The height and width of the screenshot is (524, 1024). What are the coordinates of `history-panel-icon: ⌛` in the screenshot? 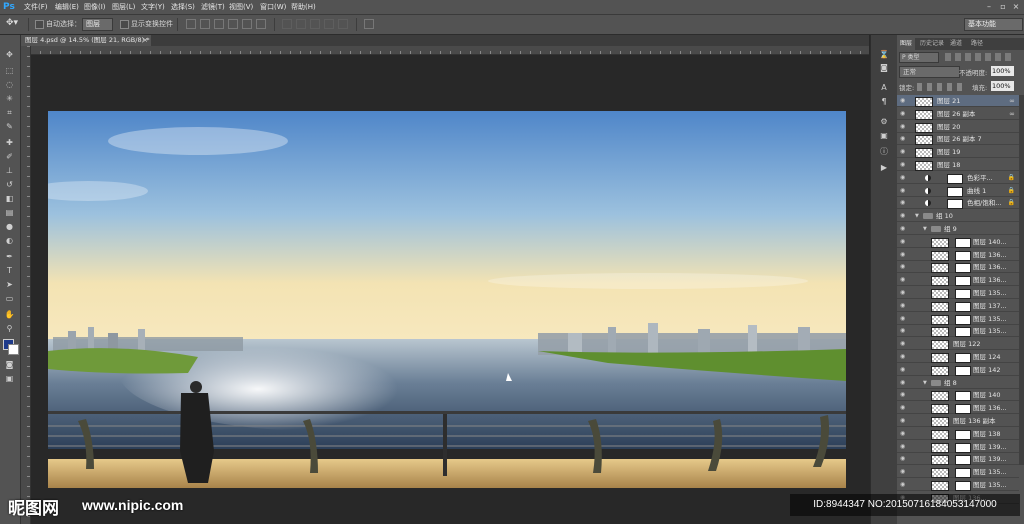 It's located at (884, 55).